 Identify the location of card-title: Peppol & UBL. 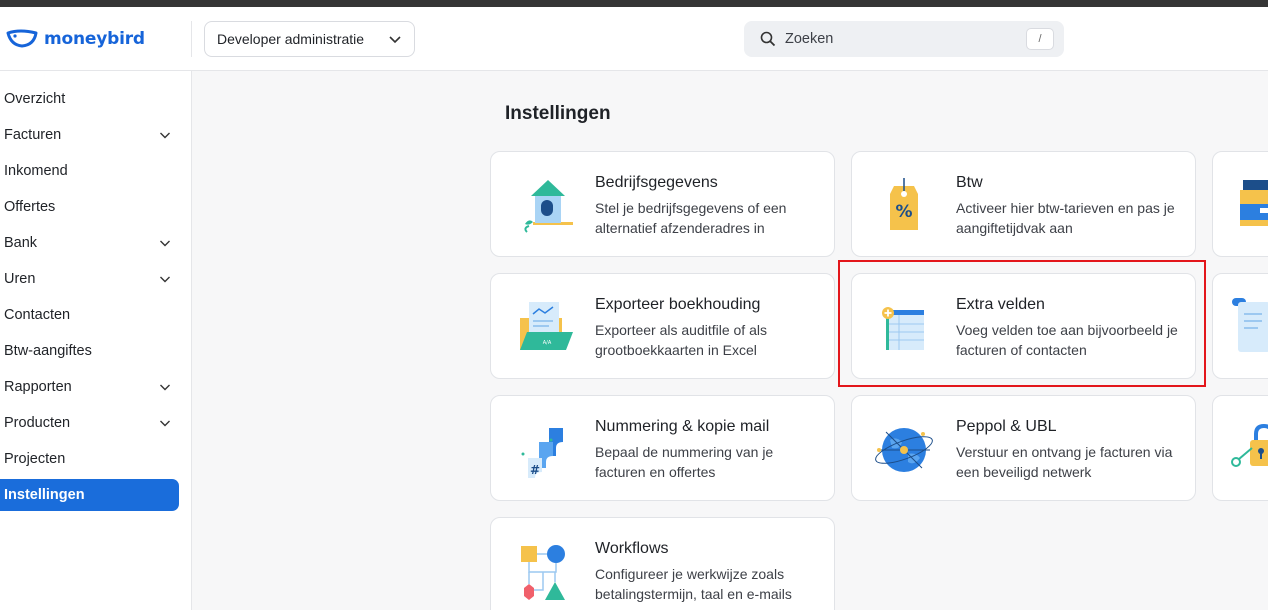
(1006, 426).